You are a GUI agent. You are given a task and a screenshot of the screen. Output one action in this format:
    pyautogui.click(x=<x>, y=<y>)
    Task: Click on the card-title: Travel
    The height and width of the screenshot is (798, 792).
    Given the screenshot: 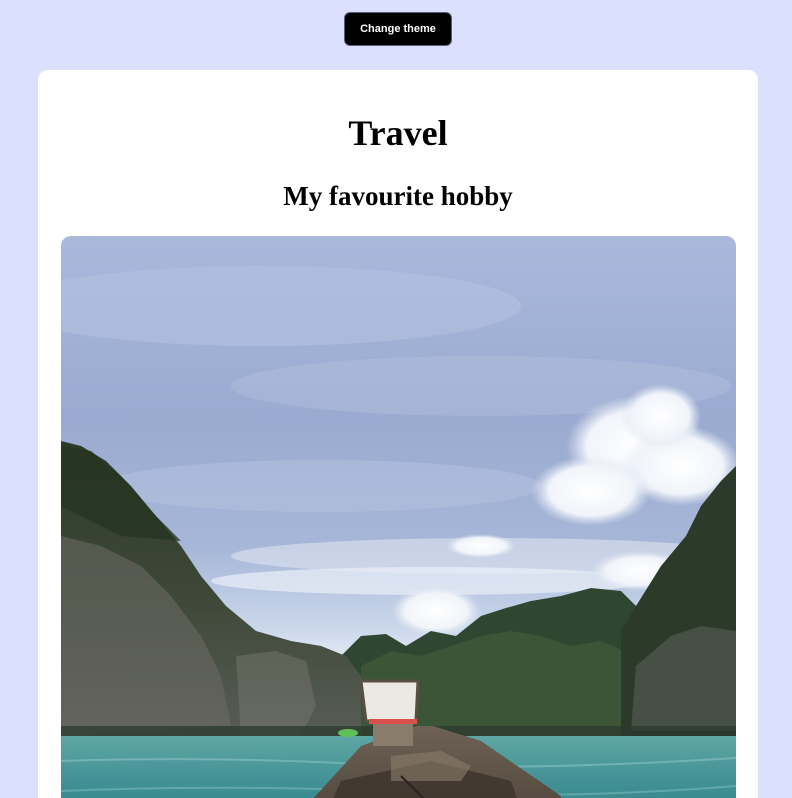 What is the action you would take?
    pyautogui.click(x=398, y=133)
    